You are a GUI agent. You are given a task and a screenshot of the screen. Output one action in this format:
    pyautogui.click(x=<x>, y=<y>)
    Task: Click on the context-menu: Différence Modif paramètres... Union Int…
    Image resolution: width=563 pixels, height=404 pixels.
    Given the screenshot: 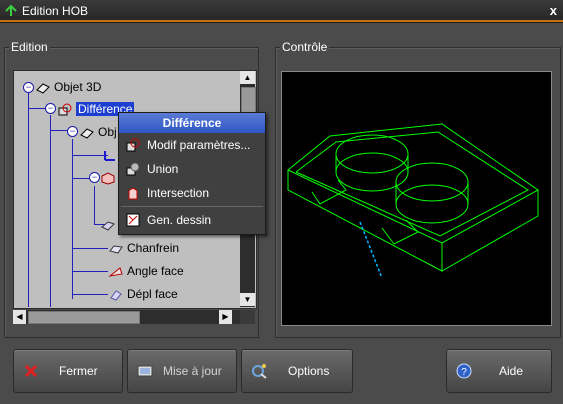 What is the action you would take?
    pyautogui.click(x=192, y=173)
    